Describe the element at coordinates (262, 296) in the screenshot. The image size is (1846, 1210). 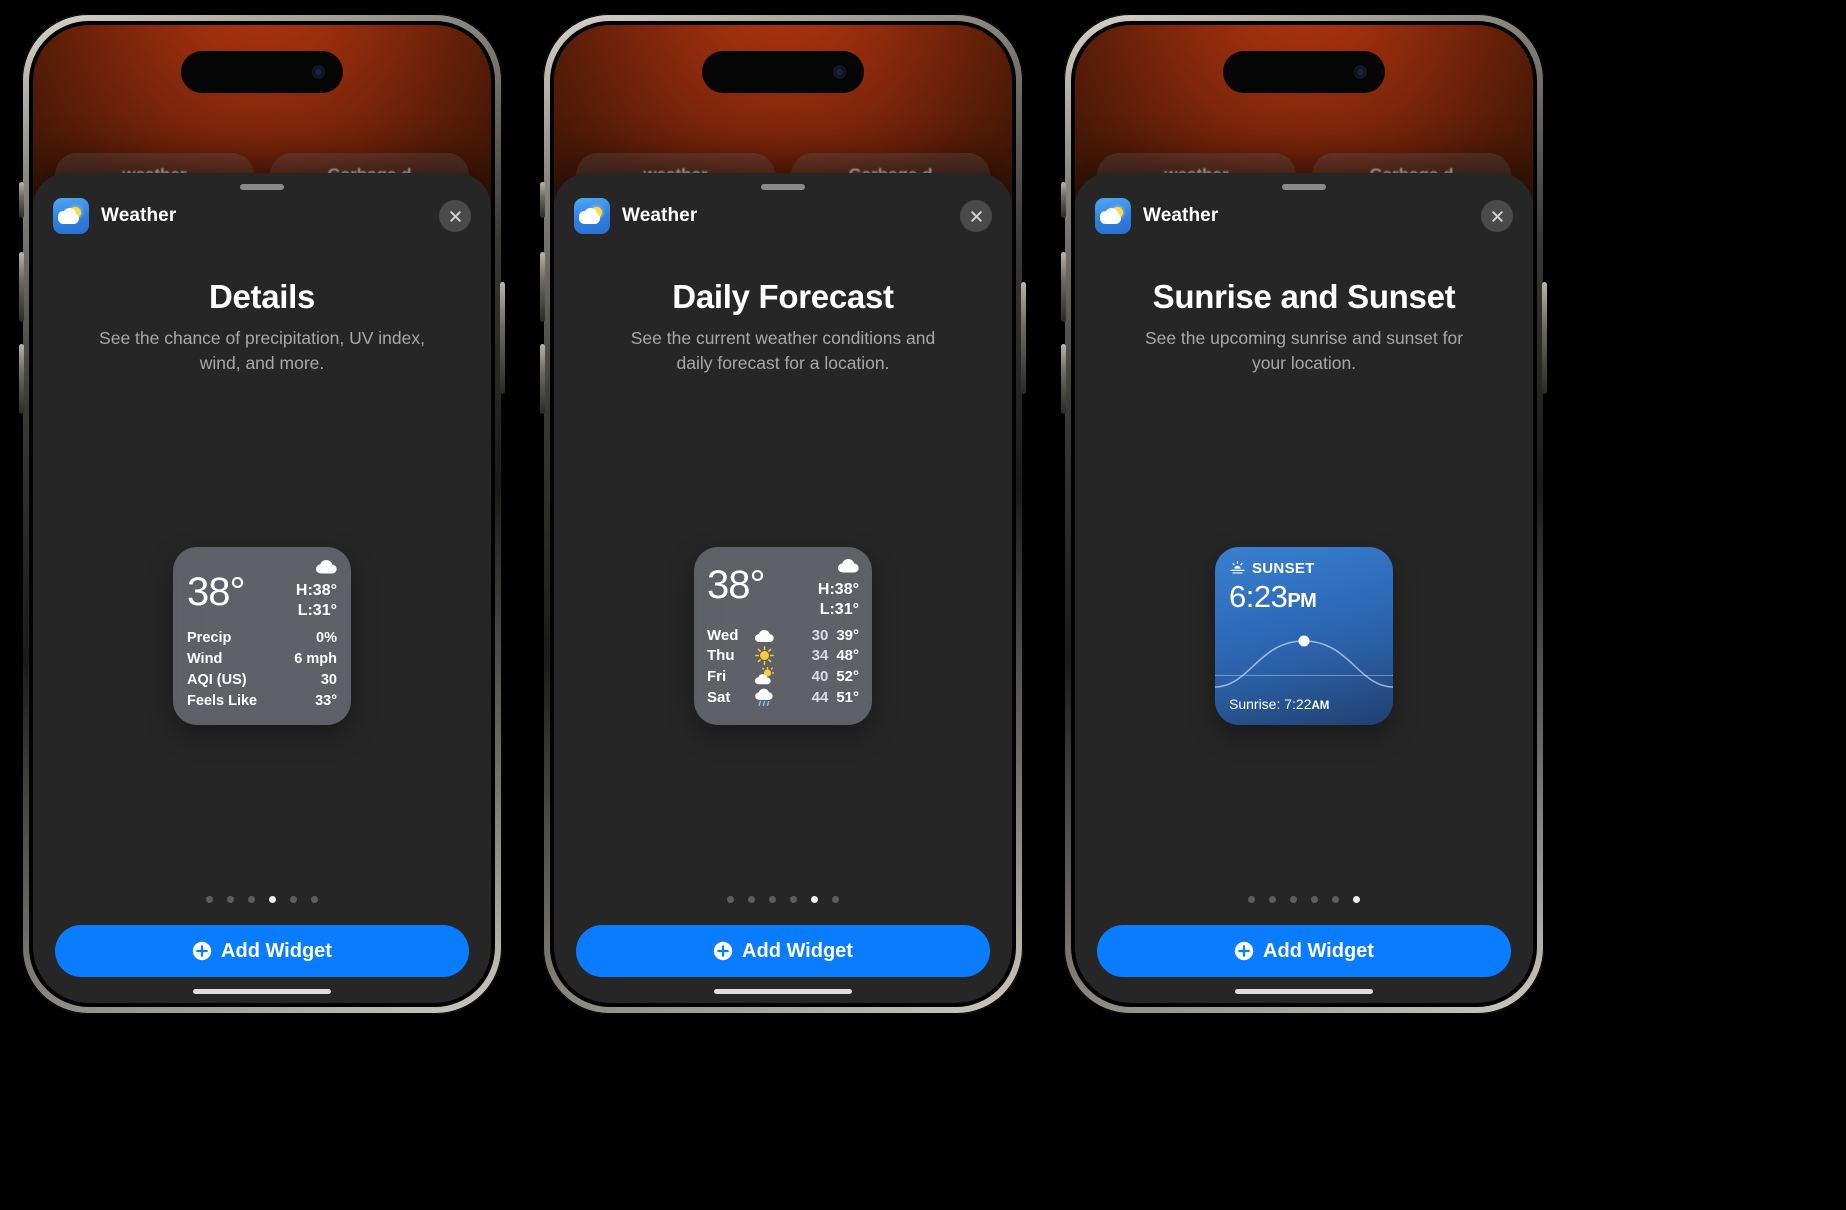
I see `page-title: Details` at that location.